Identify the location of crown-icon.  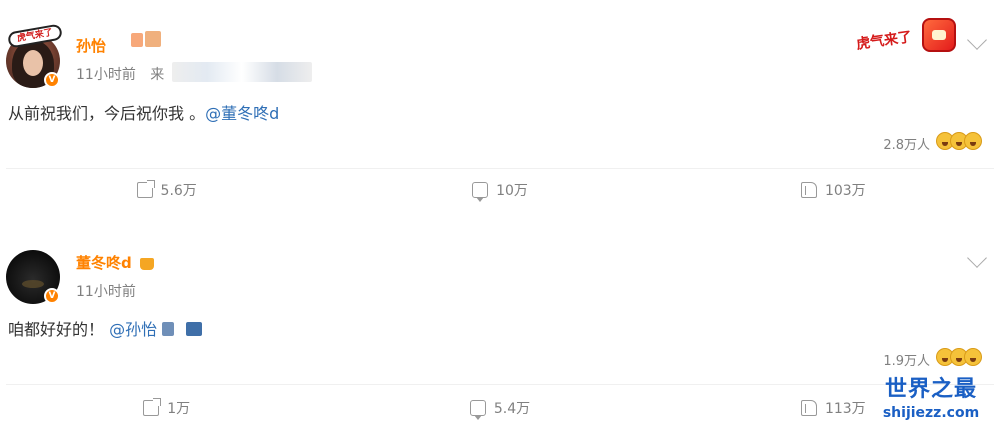
(146, 263).